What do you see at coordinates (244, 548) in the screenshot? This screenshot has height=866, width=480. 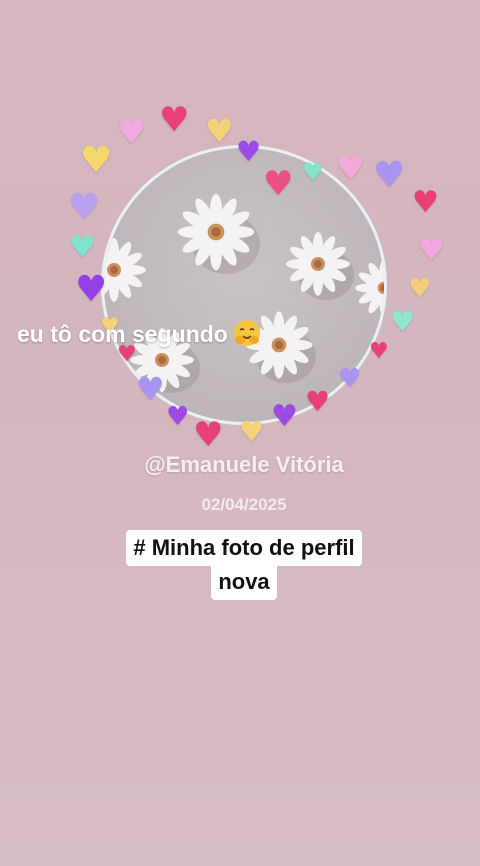 I see `hashtag-line-1: # Minha foto de perfil` at bounding box center [244, 548].